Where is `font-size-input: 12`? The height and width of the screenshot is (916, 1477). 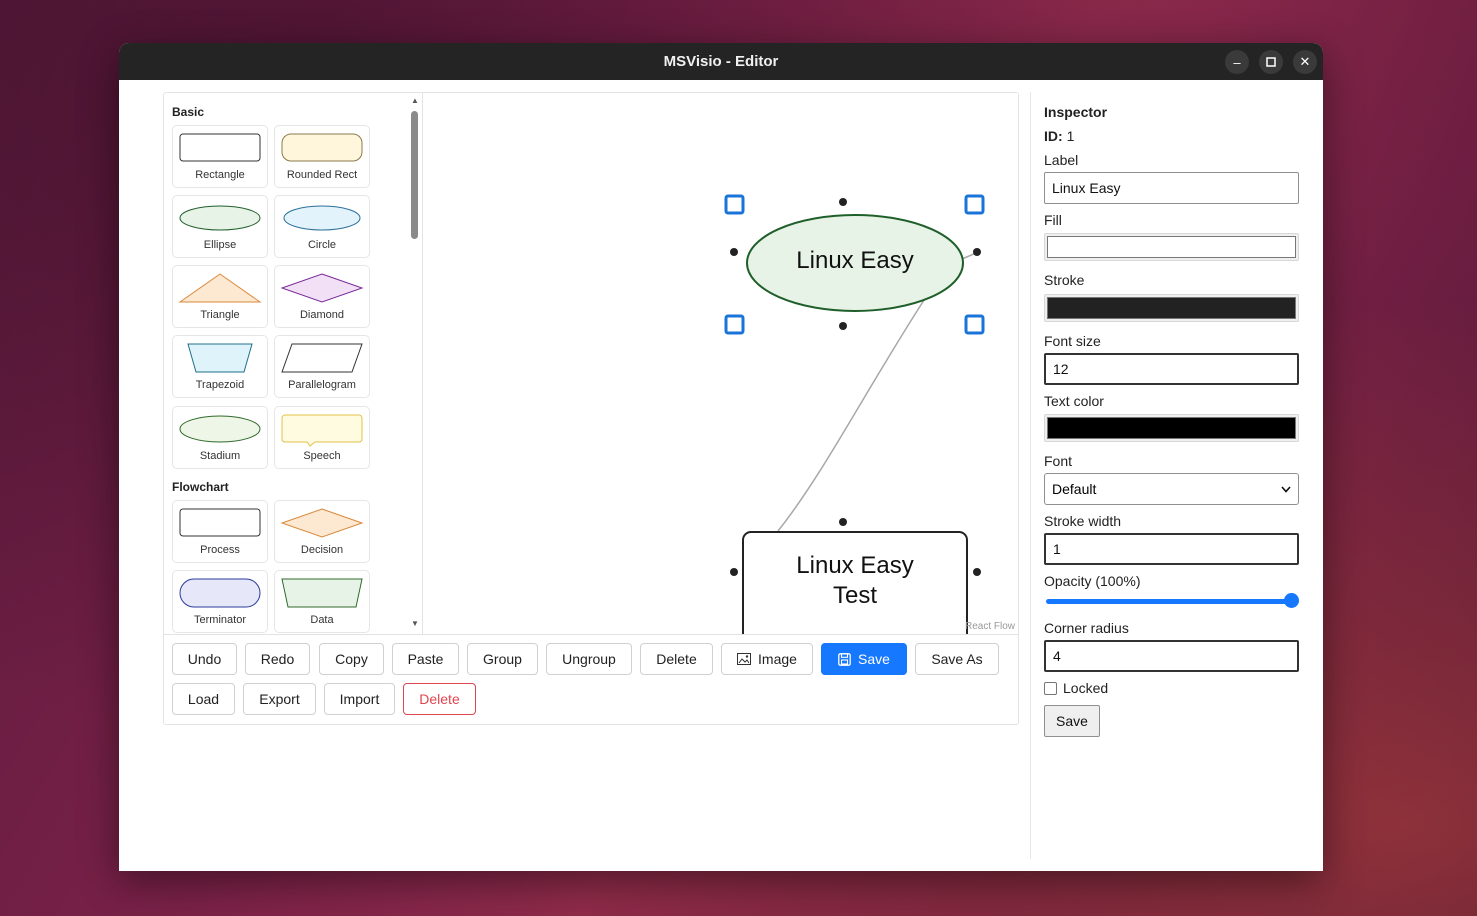 font-size-input: 12 is located at coordinates (1171, 369).